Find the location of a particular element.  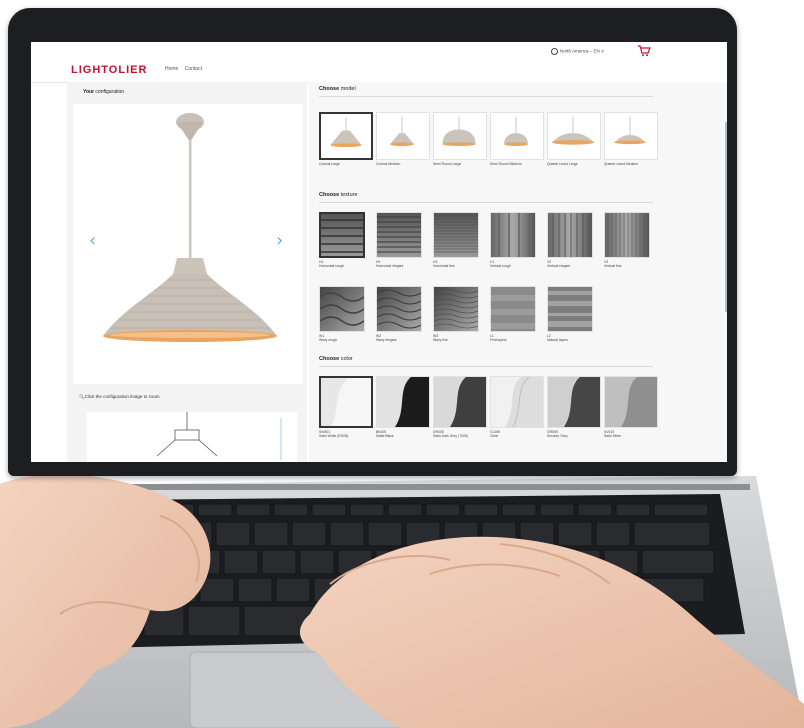

choose-color-title: Choose color is located at coordinates (336, 359).